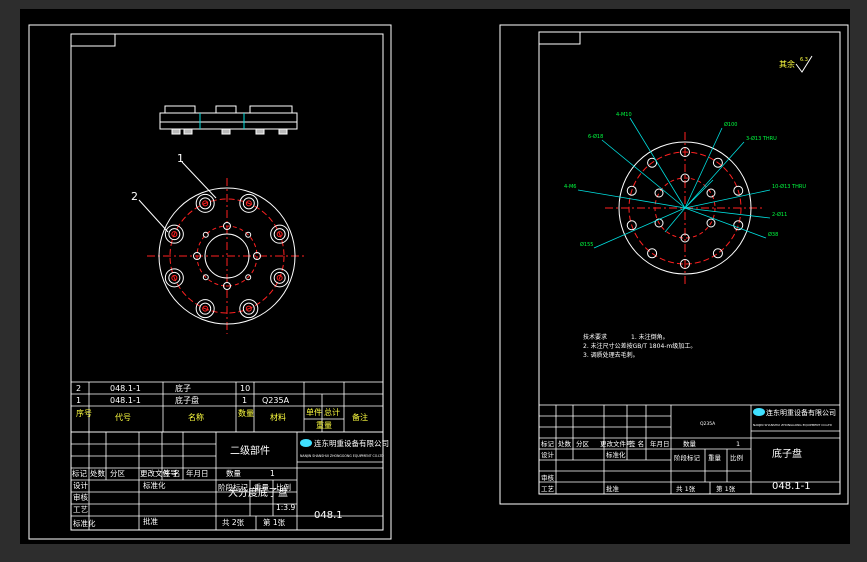 This screenshot has height=562, width=867. Describe the element at coordinates (79, 473) in the screenshot. I see `tb1-mark: 标记` at that location.